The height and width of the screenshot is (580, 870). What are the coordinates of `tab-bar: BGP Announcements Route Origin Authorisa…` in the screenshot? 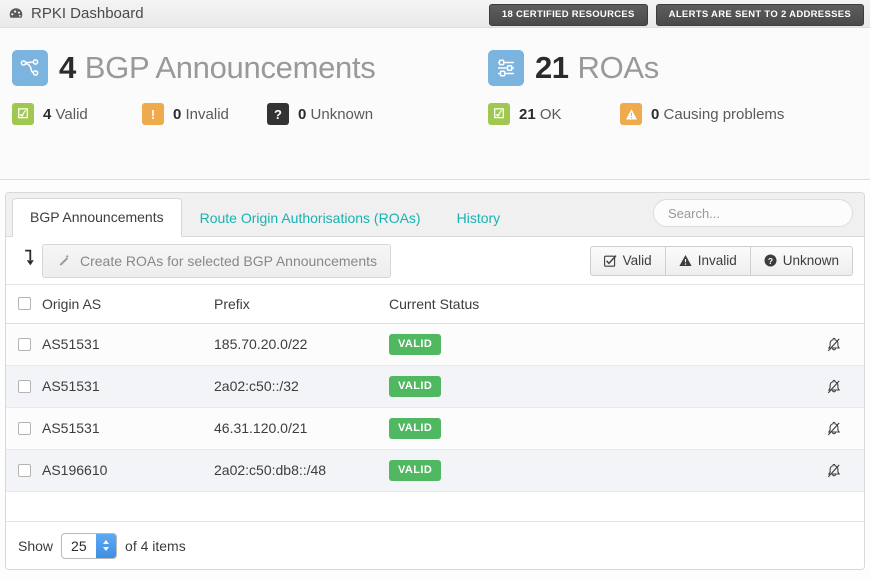 It's located at (435, 215).